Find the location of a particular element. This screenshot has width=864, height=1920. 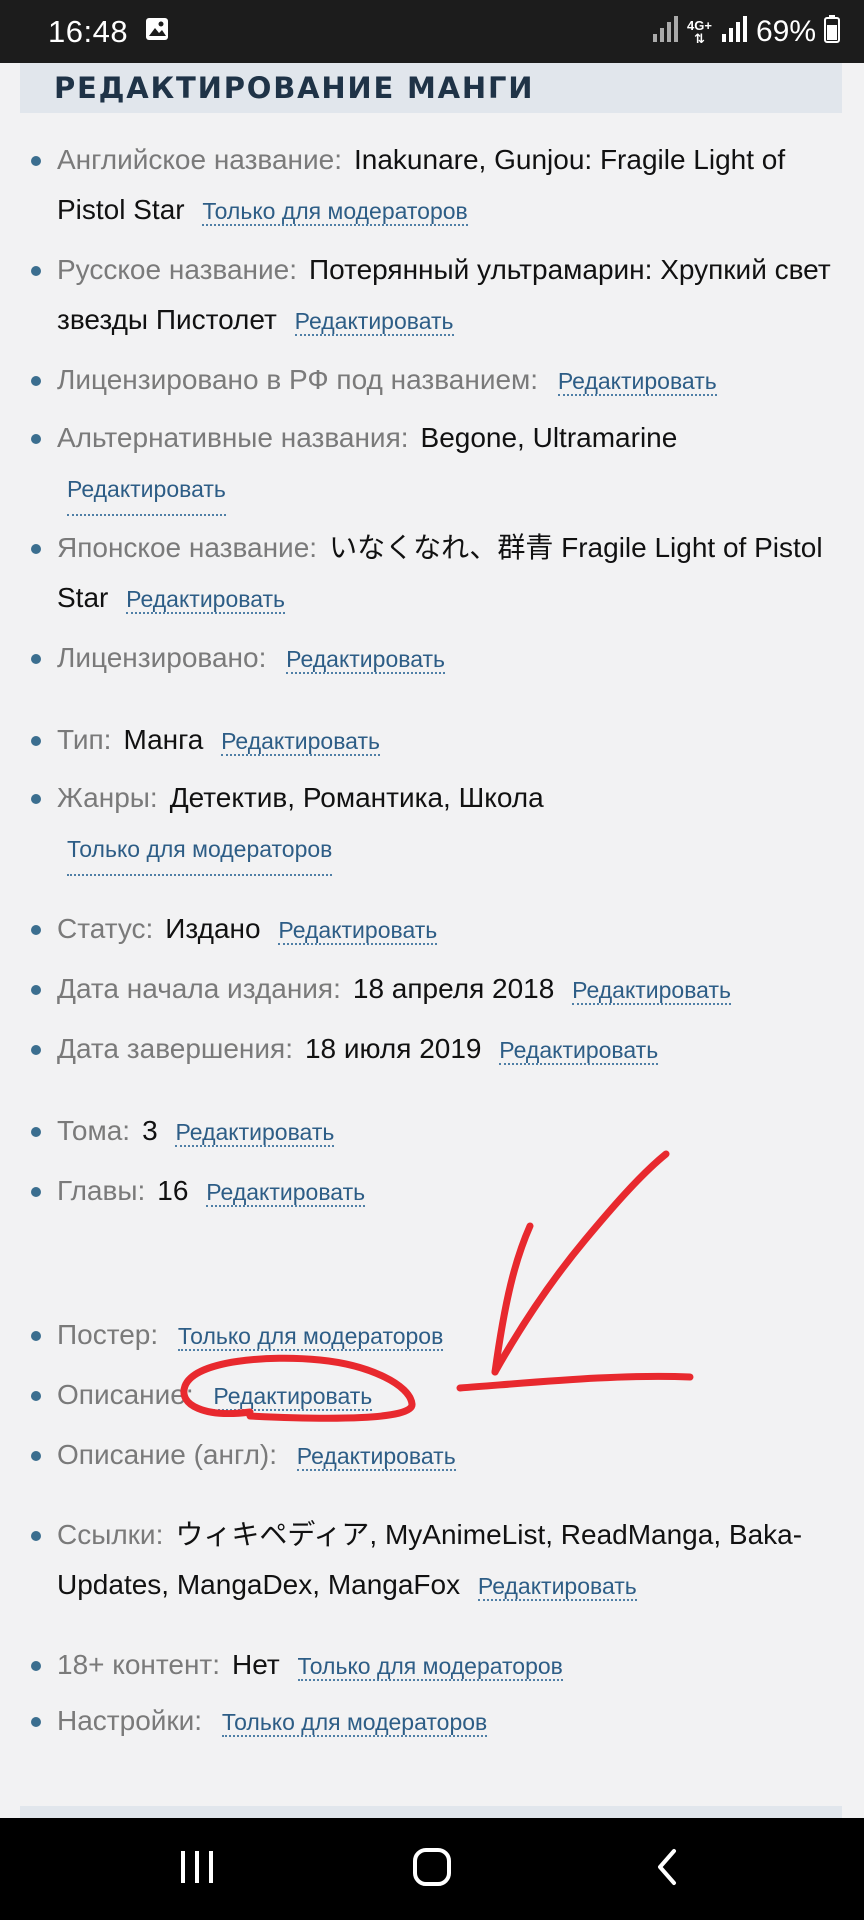

field-volumes: Тома: 3 Редактировать is located at coordinates (432, 1131).